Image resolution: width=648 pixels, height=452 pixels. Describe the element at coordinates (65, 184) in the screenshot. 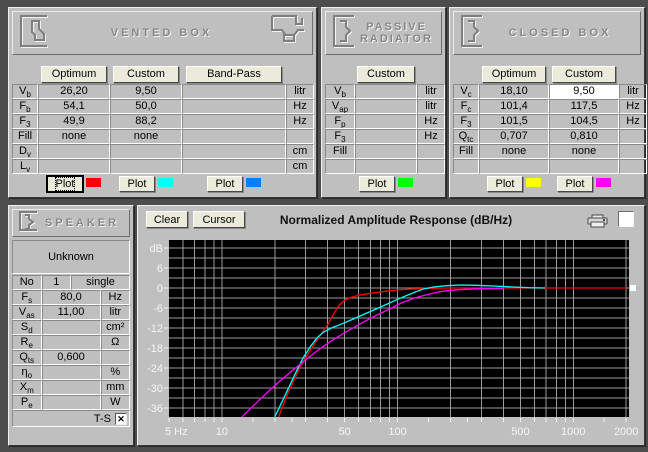

I see `vented-plot-button-0: Plot` at that location.